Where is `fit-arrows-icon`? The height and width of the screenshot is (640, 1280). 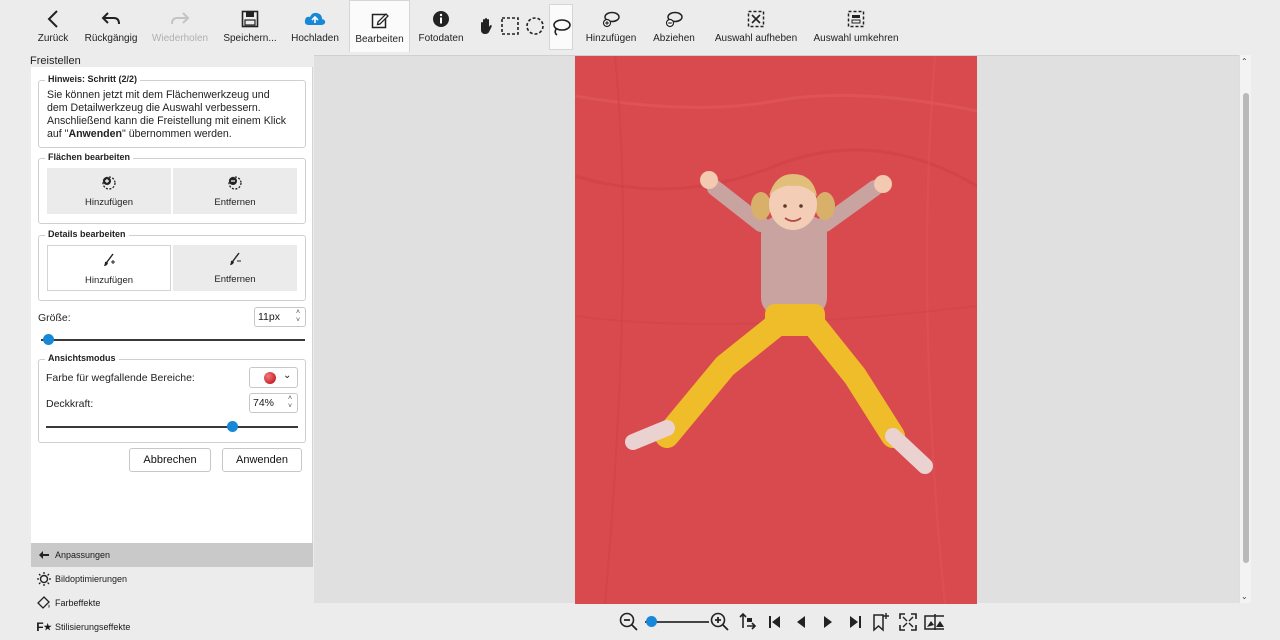 fit-arrows-icon is located at coordinates (747, 622).